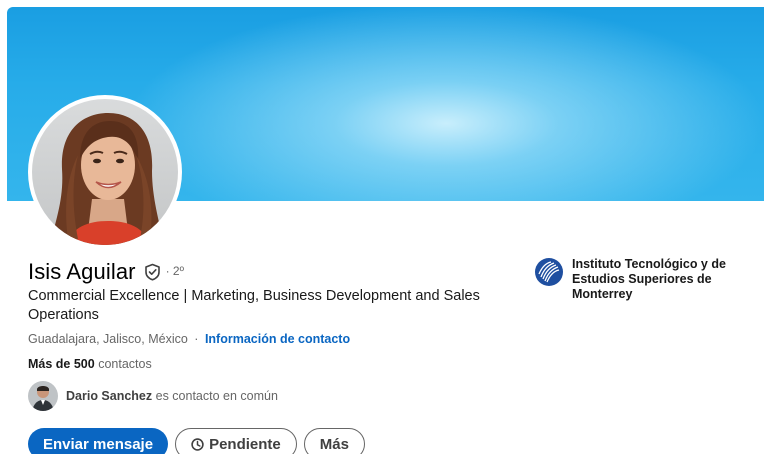  What do you see at coordinates (109, 396) in the screenshot?
I see `mutual-connection-name: Dario Sanchez` at bounding box center [109, 396].